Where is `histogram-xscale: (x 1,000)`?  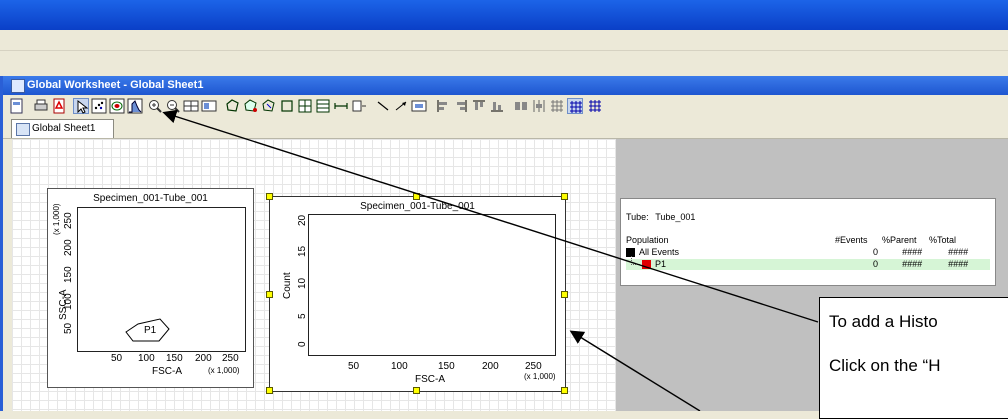 histogram-xscale: (x 1,000) is located at coordinates (540, 376).